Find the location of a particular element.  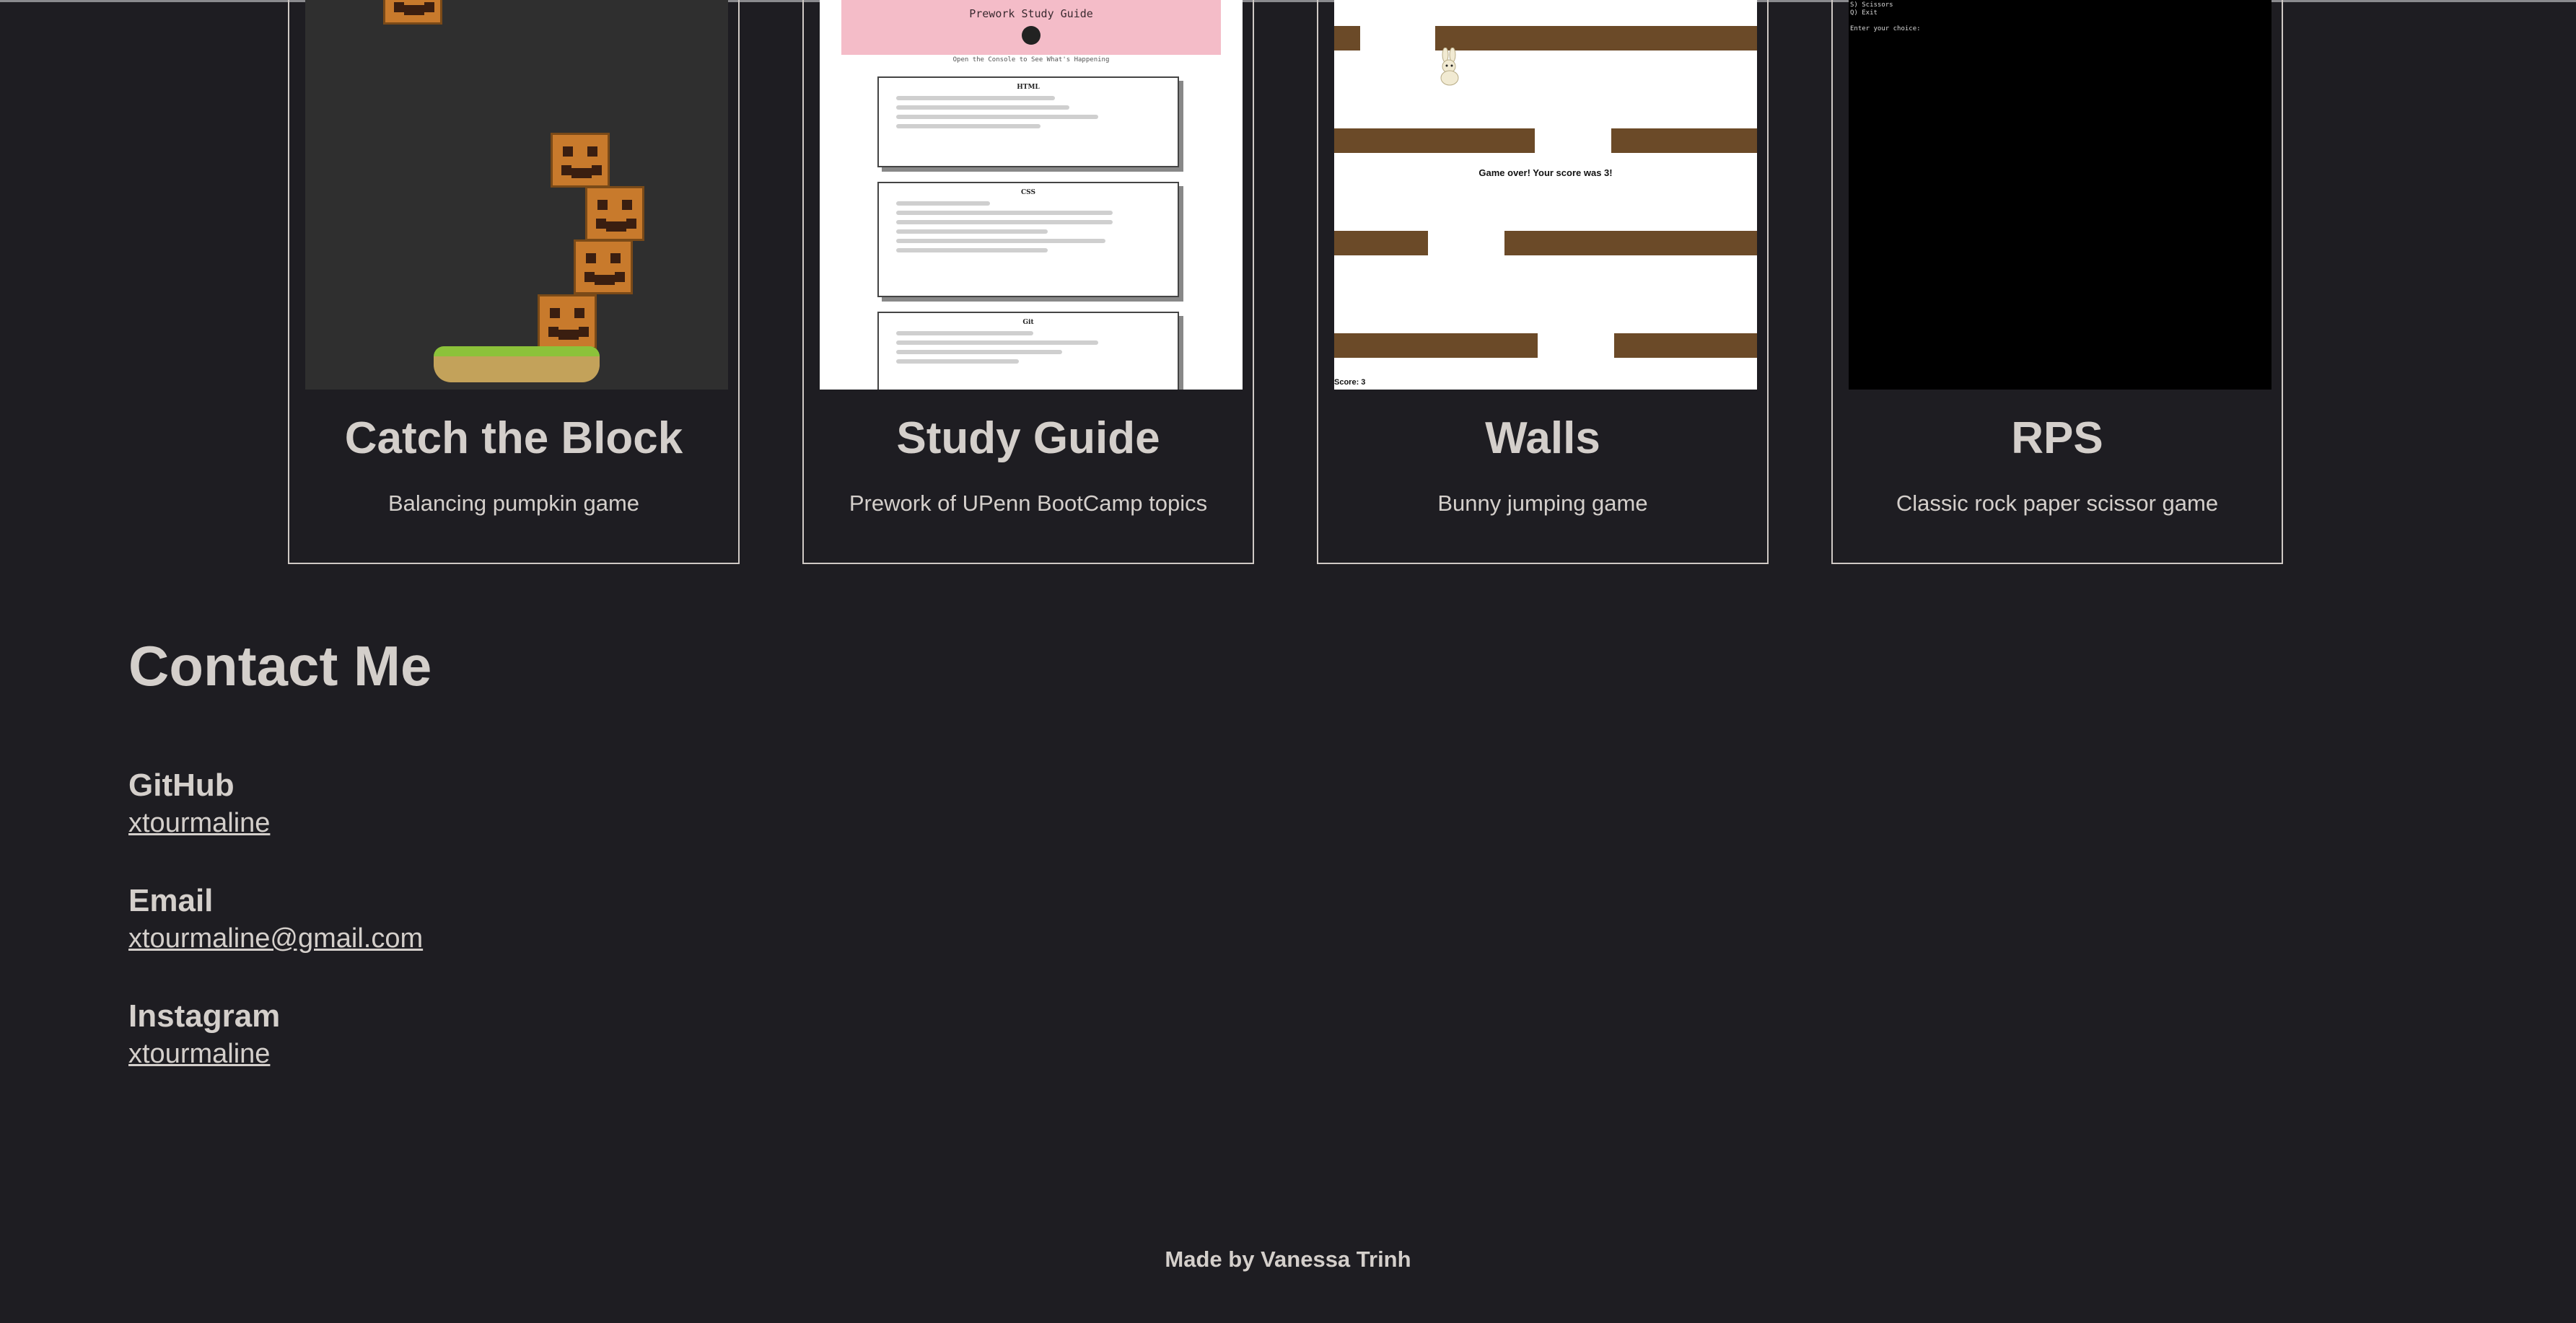

study-section-title: HTML is located at coordinates (1028, 88).